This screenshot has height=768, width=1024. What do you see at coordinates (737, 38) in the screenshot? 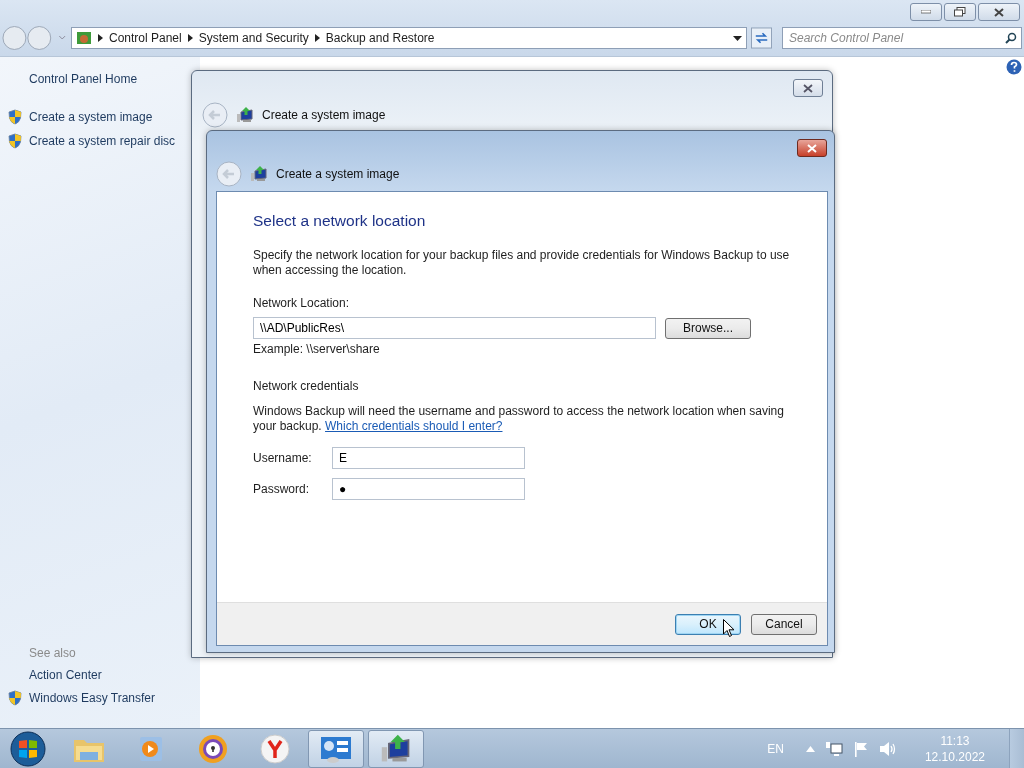
I see `dropdown-arrow-icon` at bounding box center [737, 38].